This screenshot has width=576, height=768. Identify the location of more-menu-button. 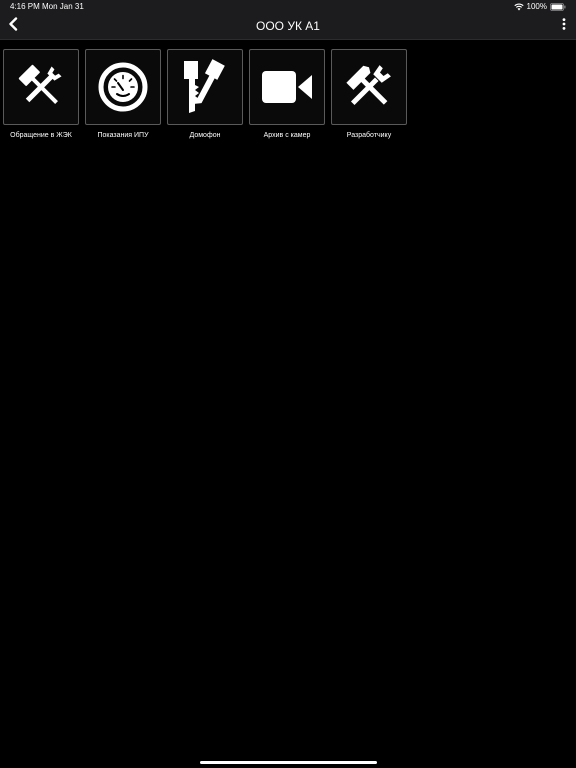
(564, 26).